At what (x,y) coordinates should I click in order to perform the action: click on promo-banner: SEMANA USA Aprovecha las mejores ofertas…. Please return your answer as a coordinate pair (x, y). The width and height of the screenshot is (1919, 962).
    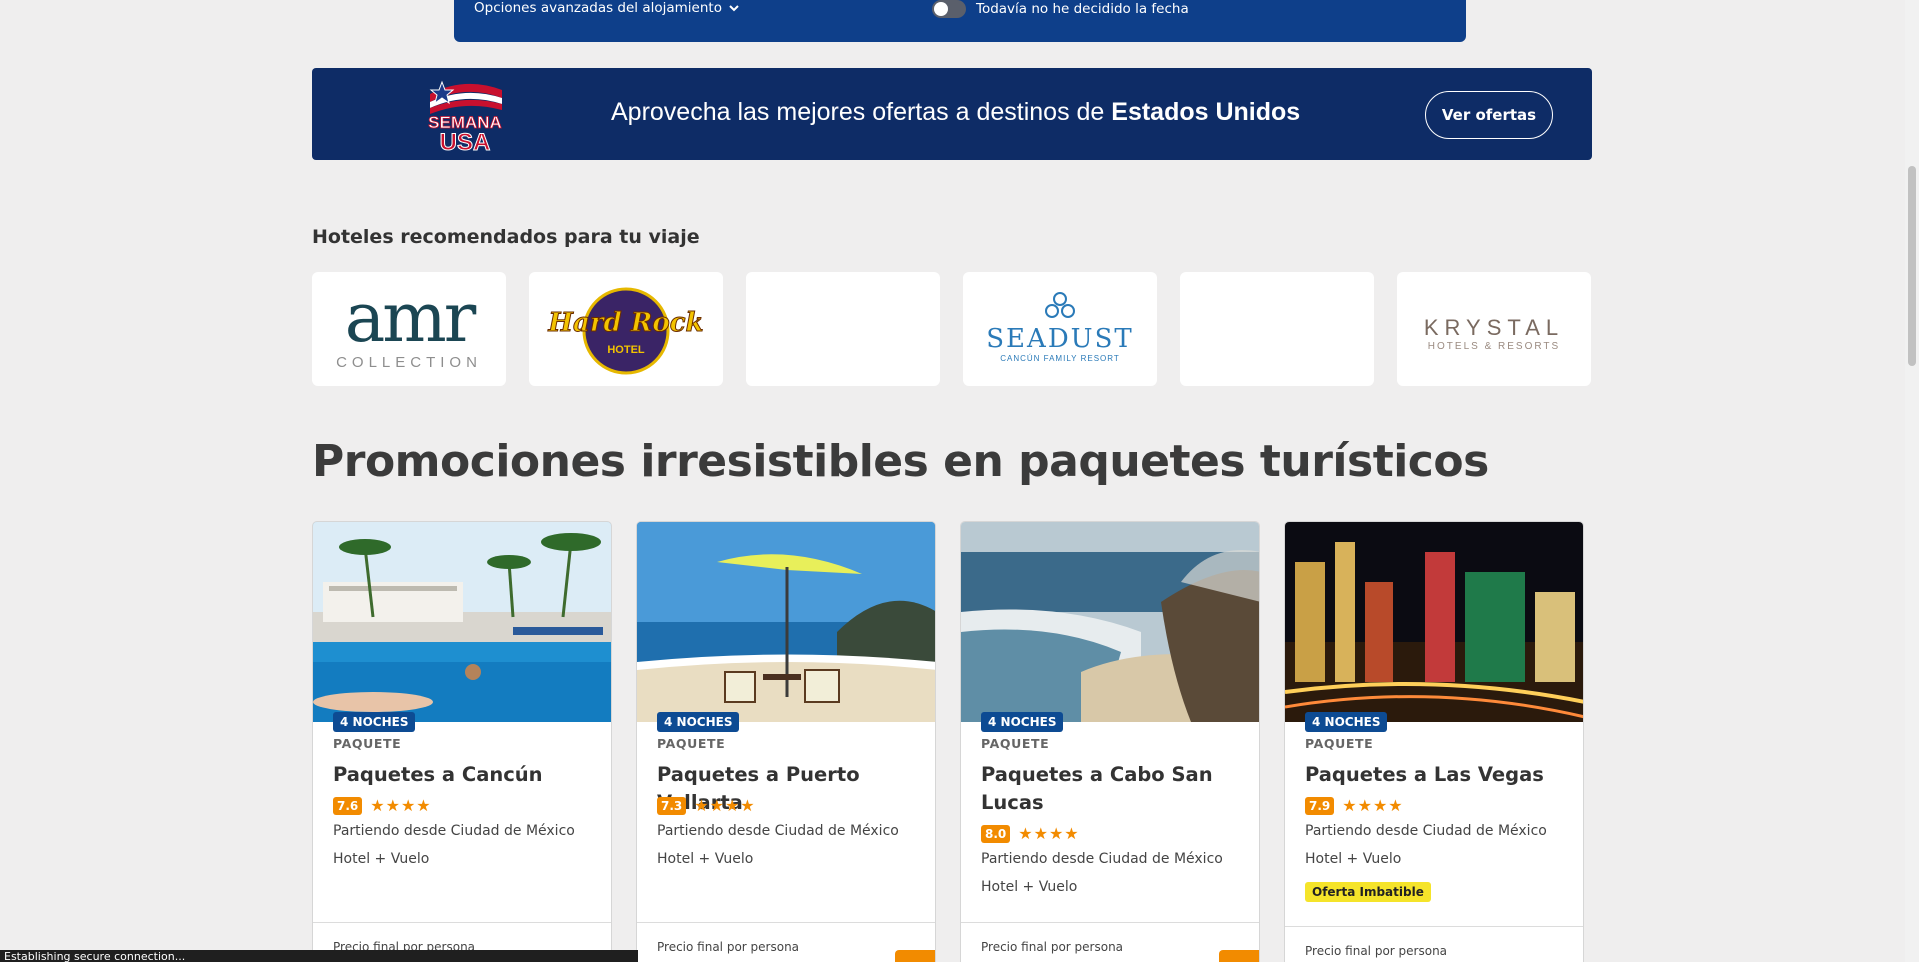
    Looking at the image, I should click on (952, 114).